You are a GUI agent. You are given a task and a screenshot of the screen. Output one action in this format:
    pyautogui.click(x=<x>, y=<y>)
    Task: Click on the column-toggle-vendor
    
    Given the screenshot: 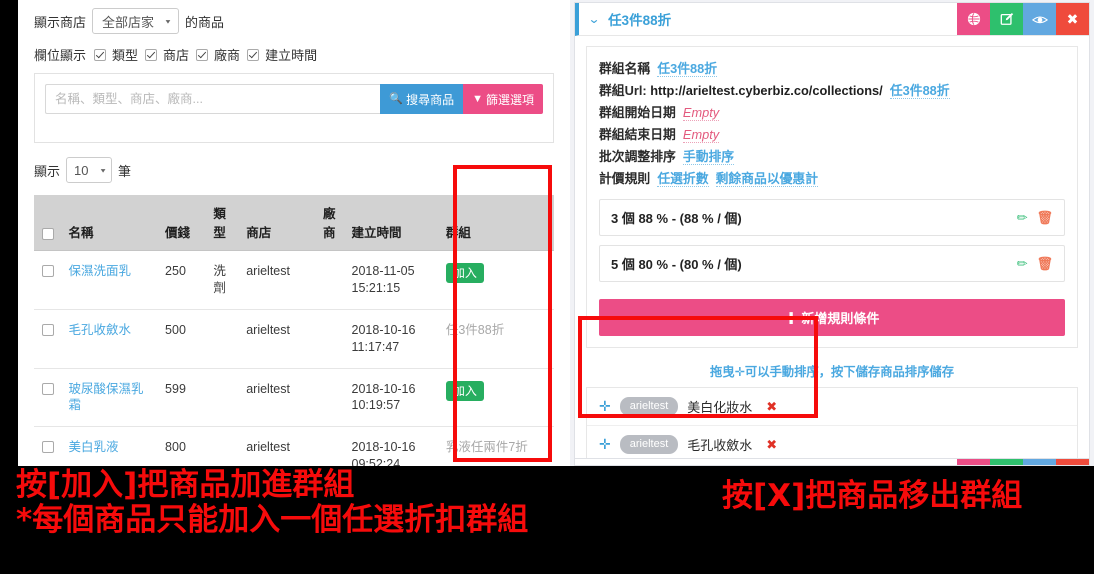 What is the action you would take?
    pyautogui.click(x=202, y=54)
    